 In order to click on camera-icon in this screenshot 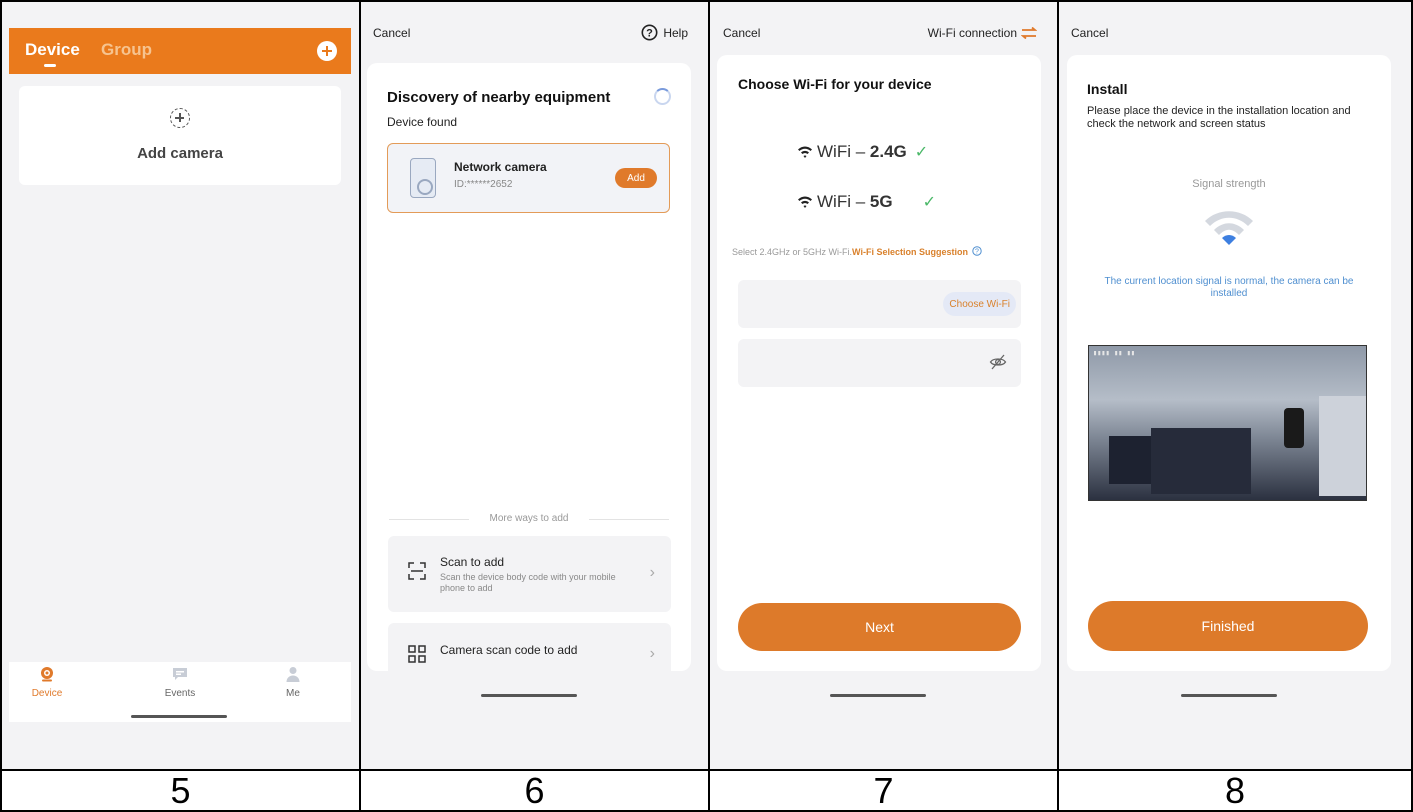, I will do `click(47, 674)`.